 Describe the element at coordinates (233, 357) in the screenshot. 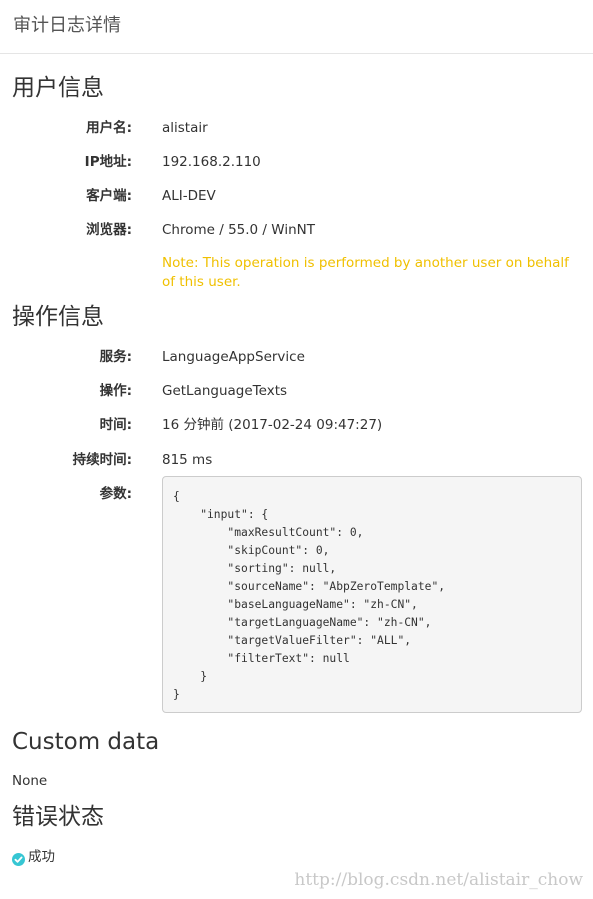

I see `field-value-service: LanguageAppService` at that location.